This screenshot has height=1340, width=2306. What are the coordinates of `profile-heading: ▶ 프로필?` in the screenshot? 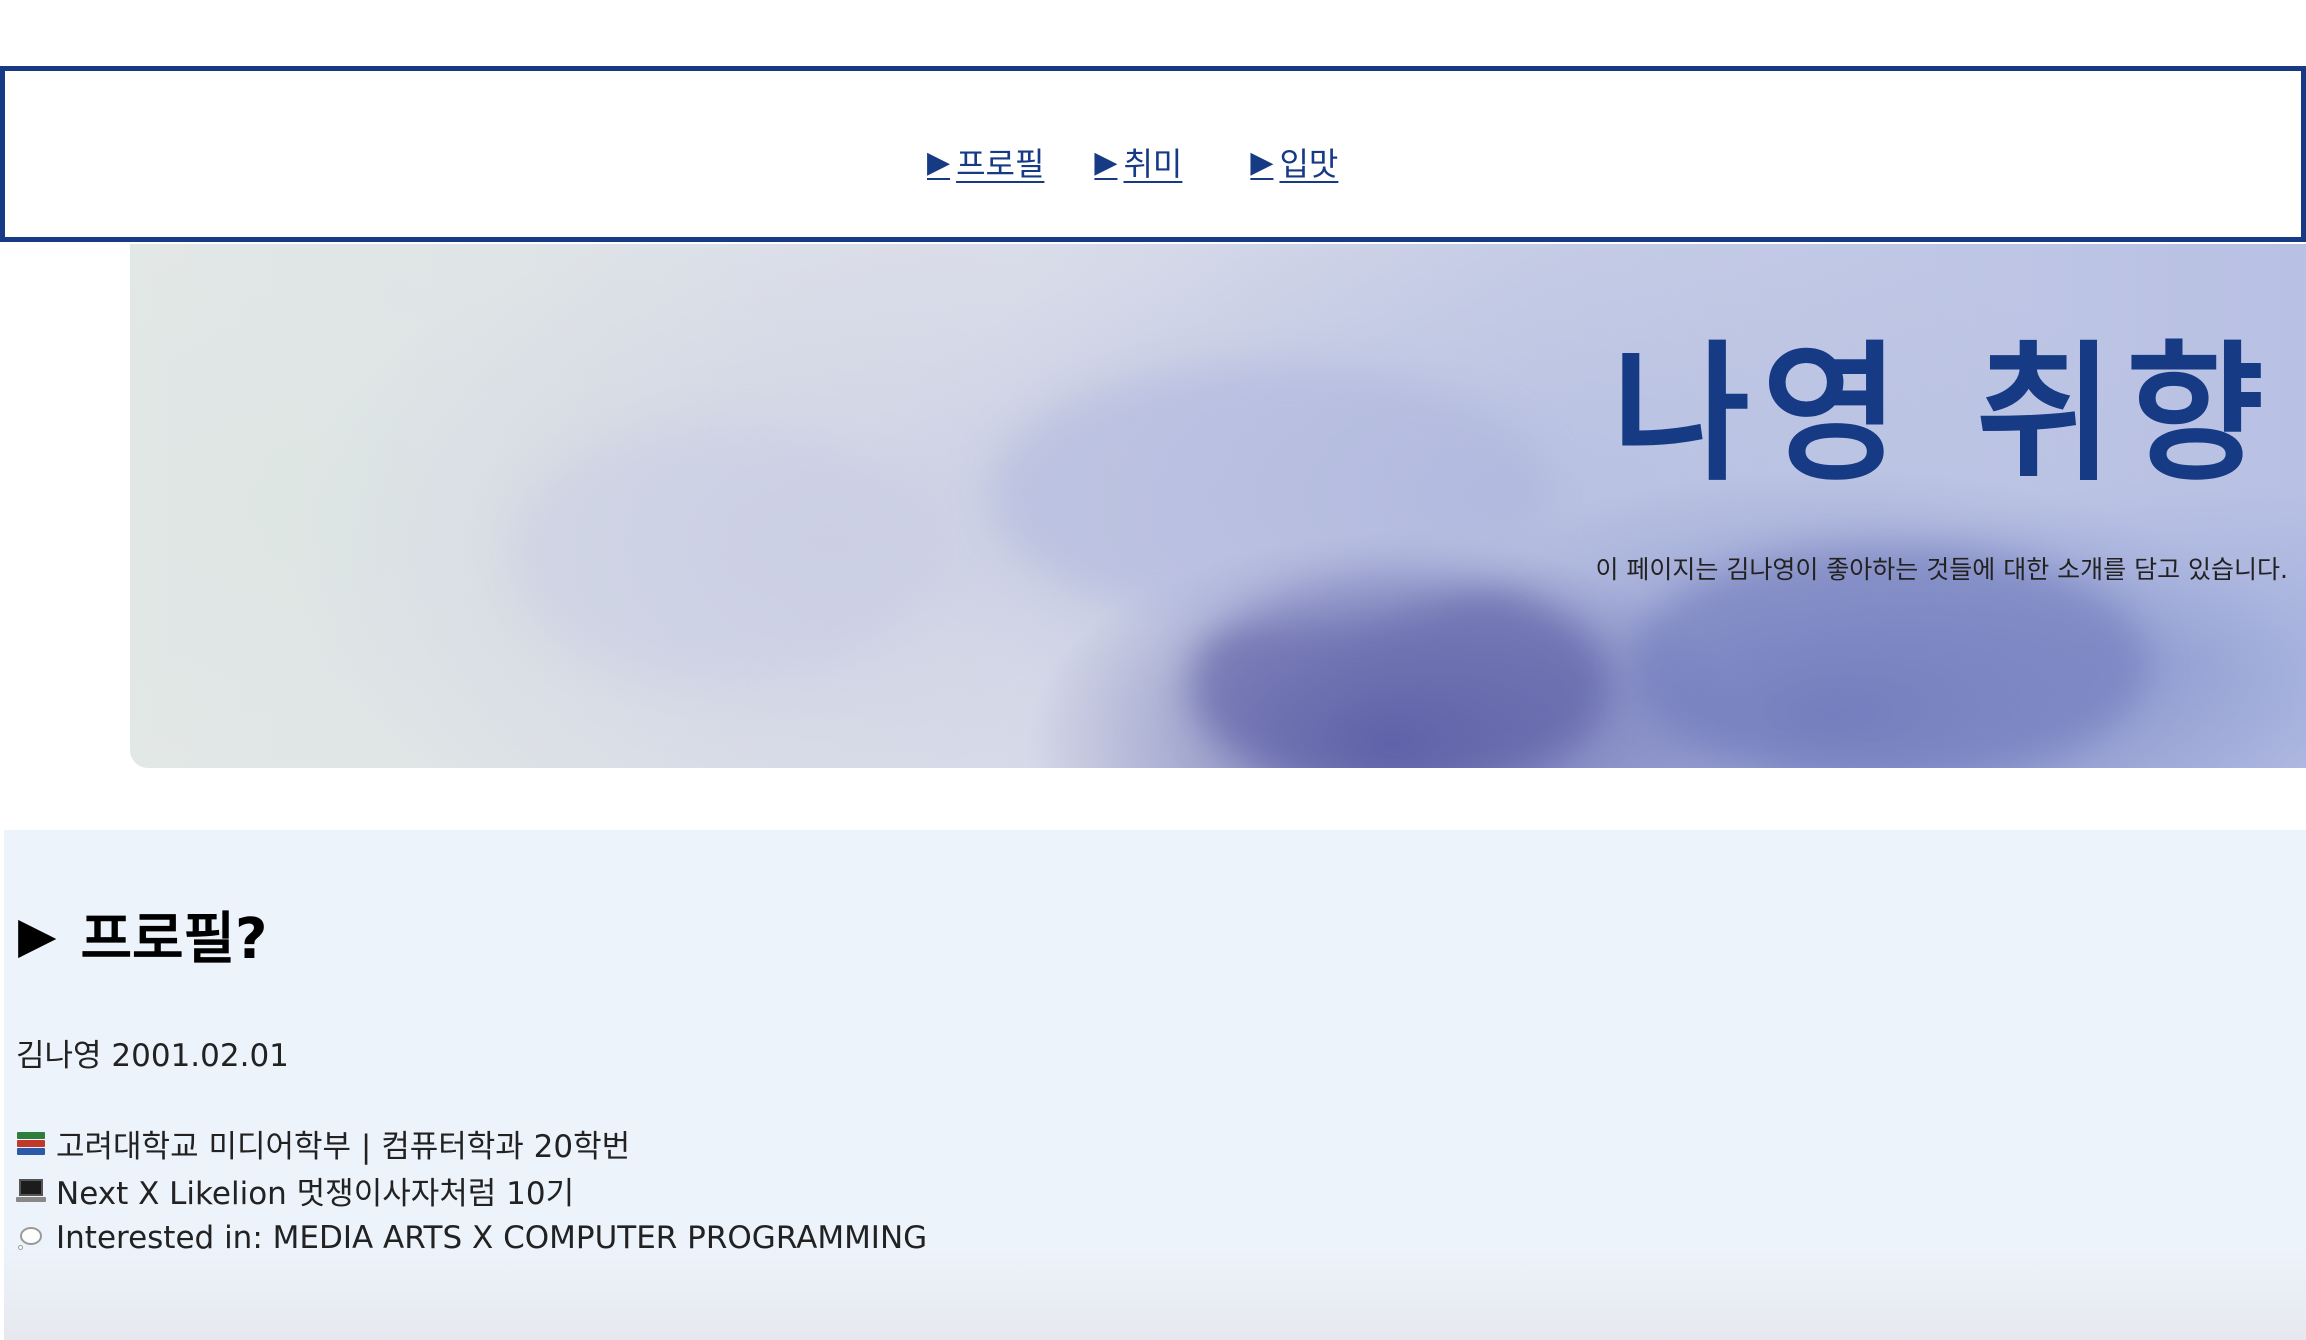 It's located at (143, 934).